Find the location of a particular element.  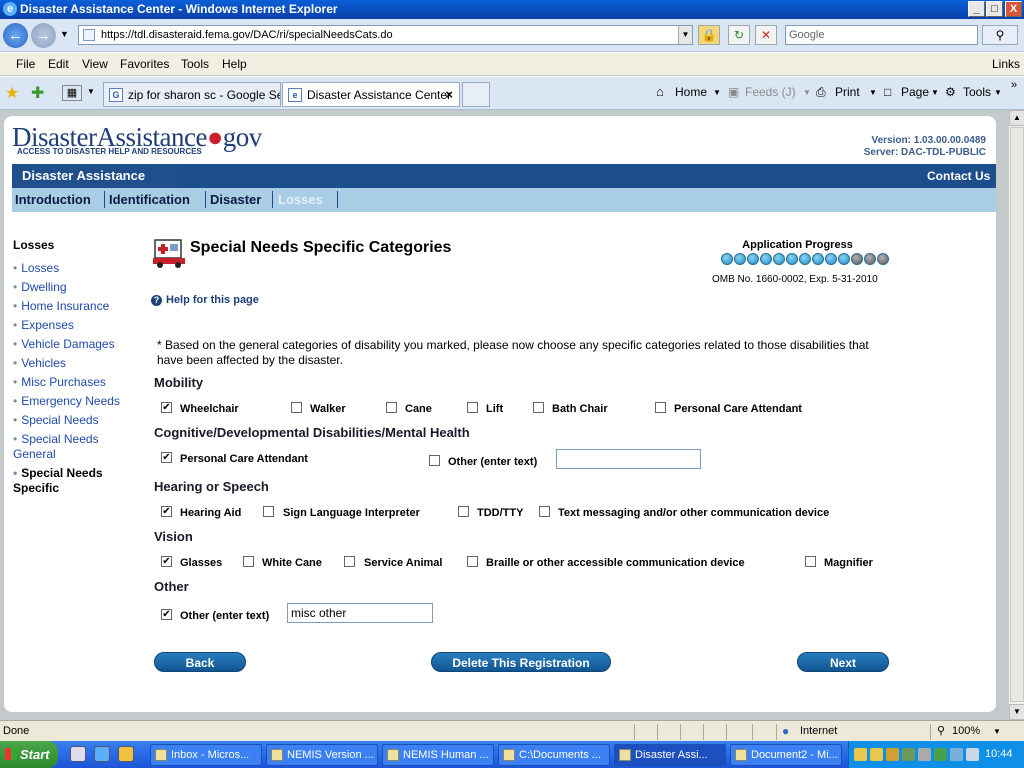

scroll-thumb is located at coordinates (1017, 414).